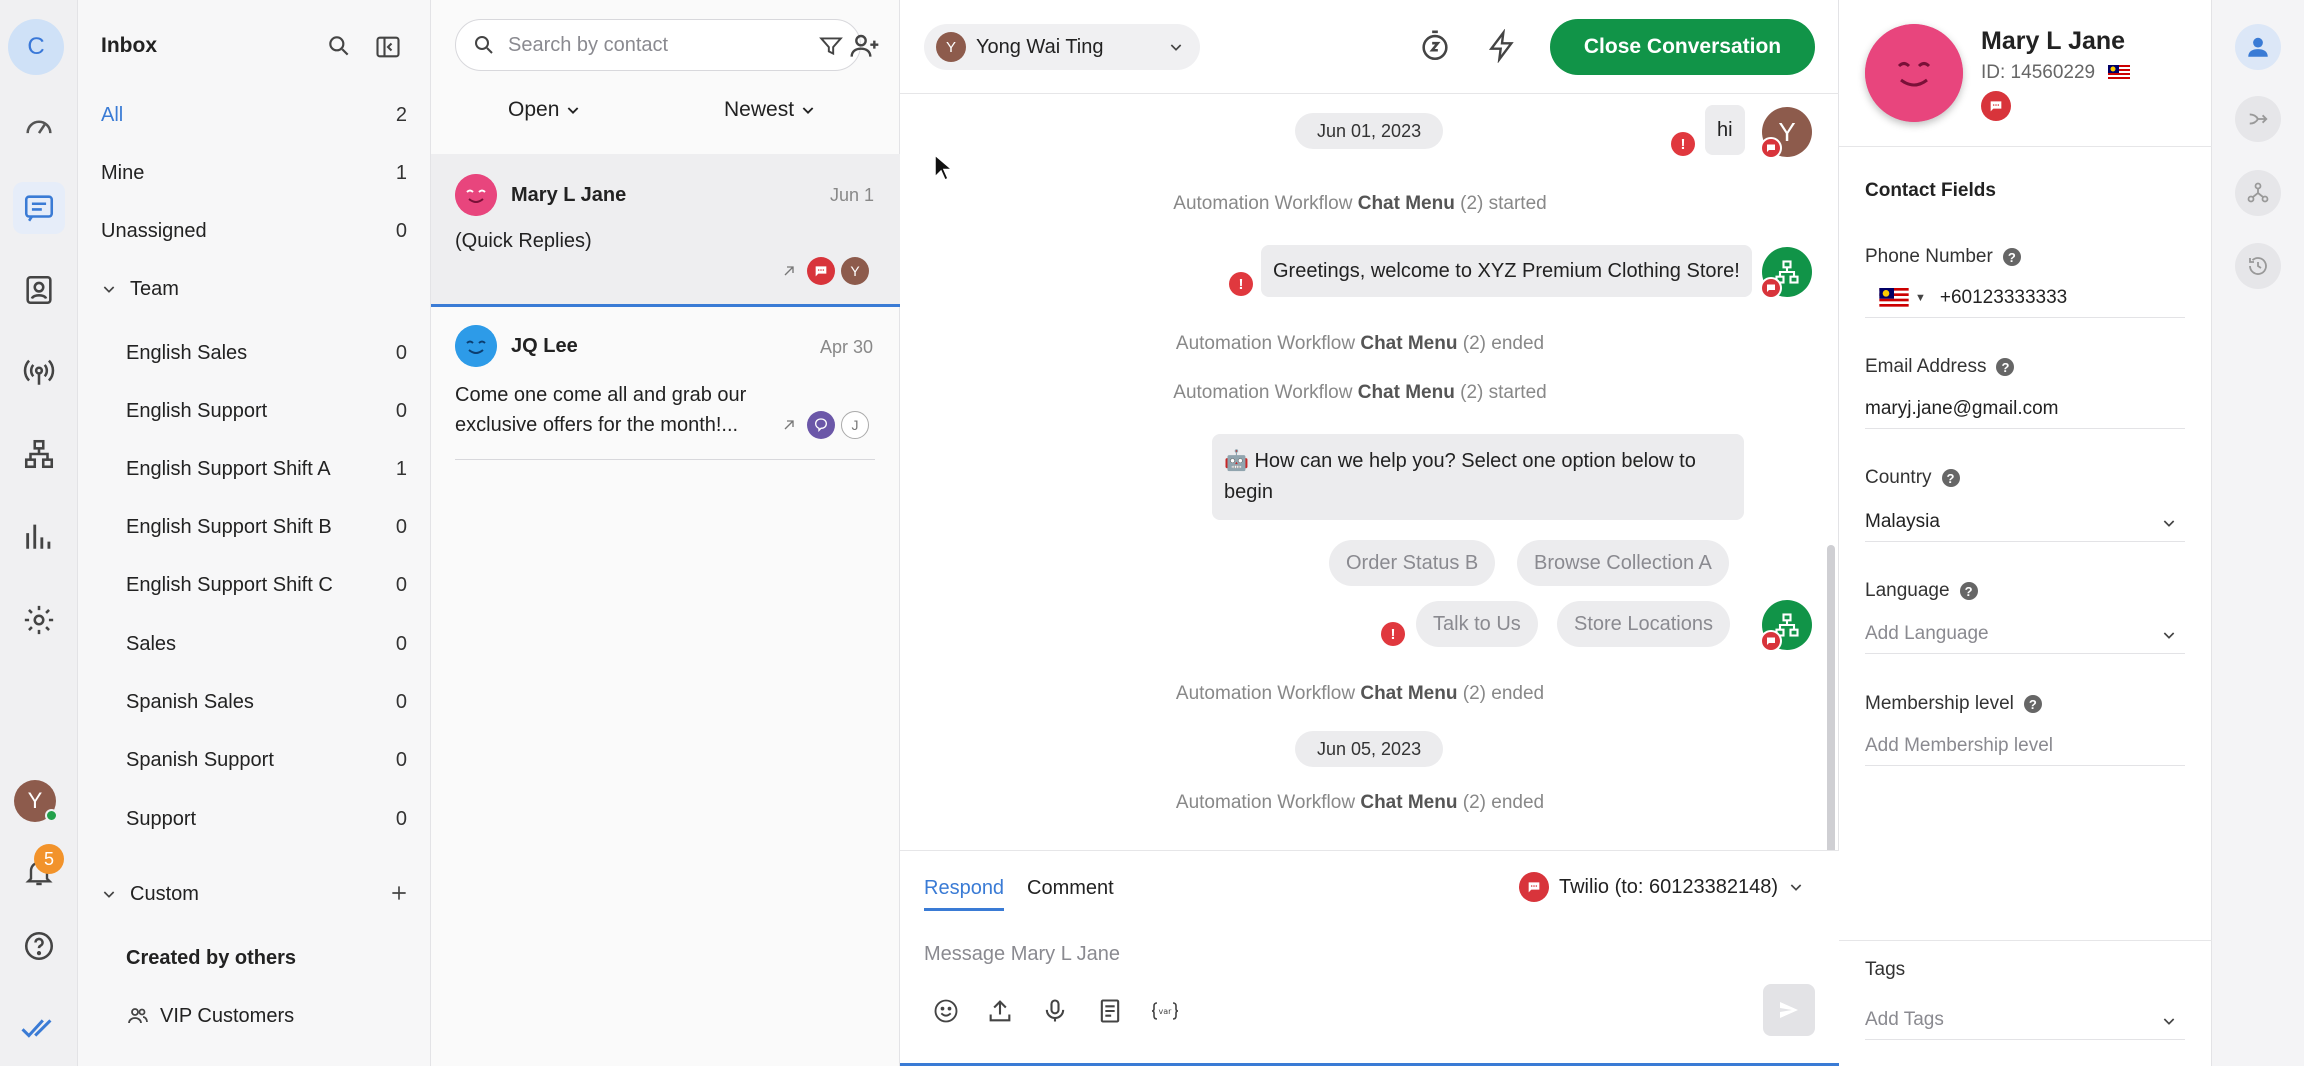  I want to click on main-nav-rail: C Y 5, so click(39, 533).